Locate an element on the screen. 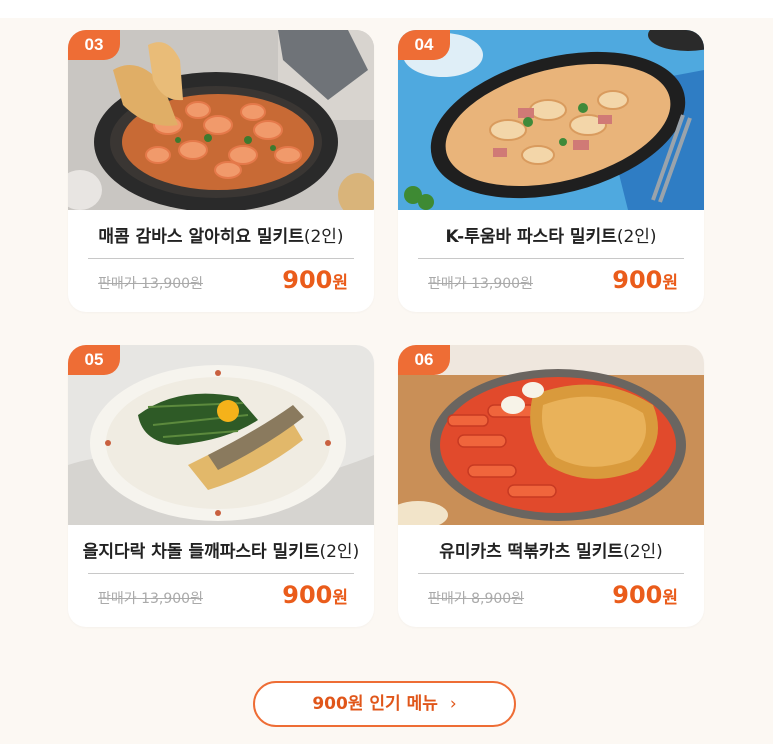 Image resolution: width=773 pixels, height=744 pixels. popular-menu-label: 900원 인기 메뉴 is located at coordinates (375, 704).